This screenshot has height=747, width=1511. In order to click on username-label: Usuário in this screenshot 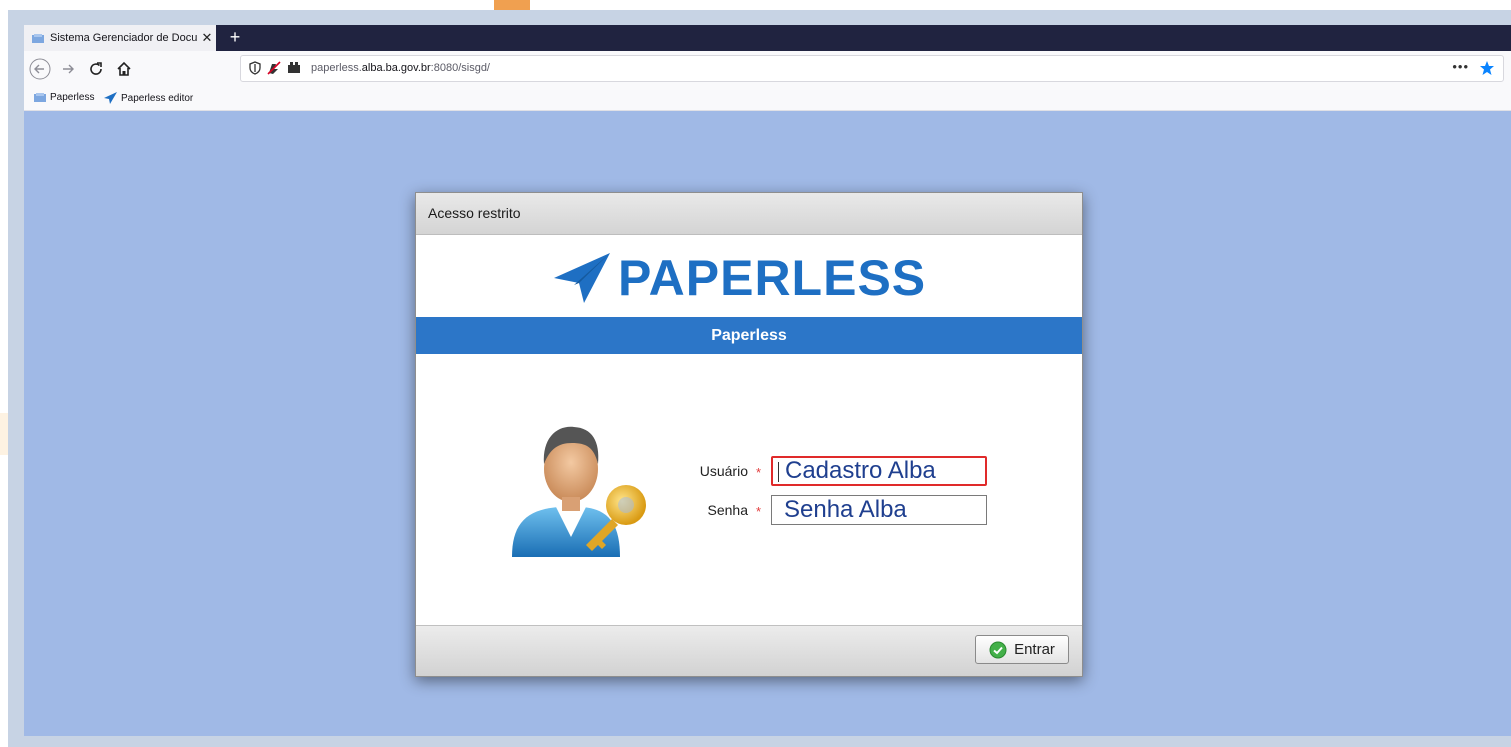, I will do `click(723, 471)`.